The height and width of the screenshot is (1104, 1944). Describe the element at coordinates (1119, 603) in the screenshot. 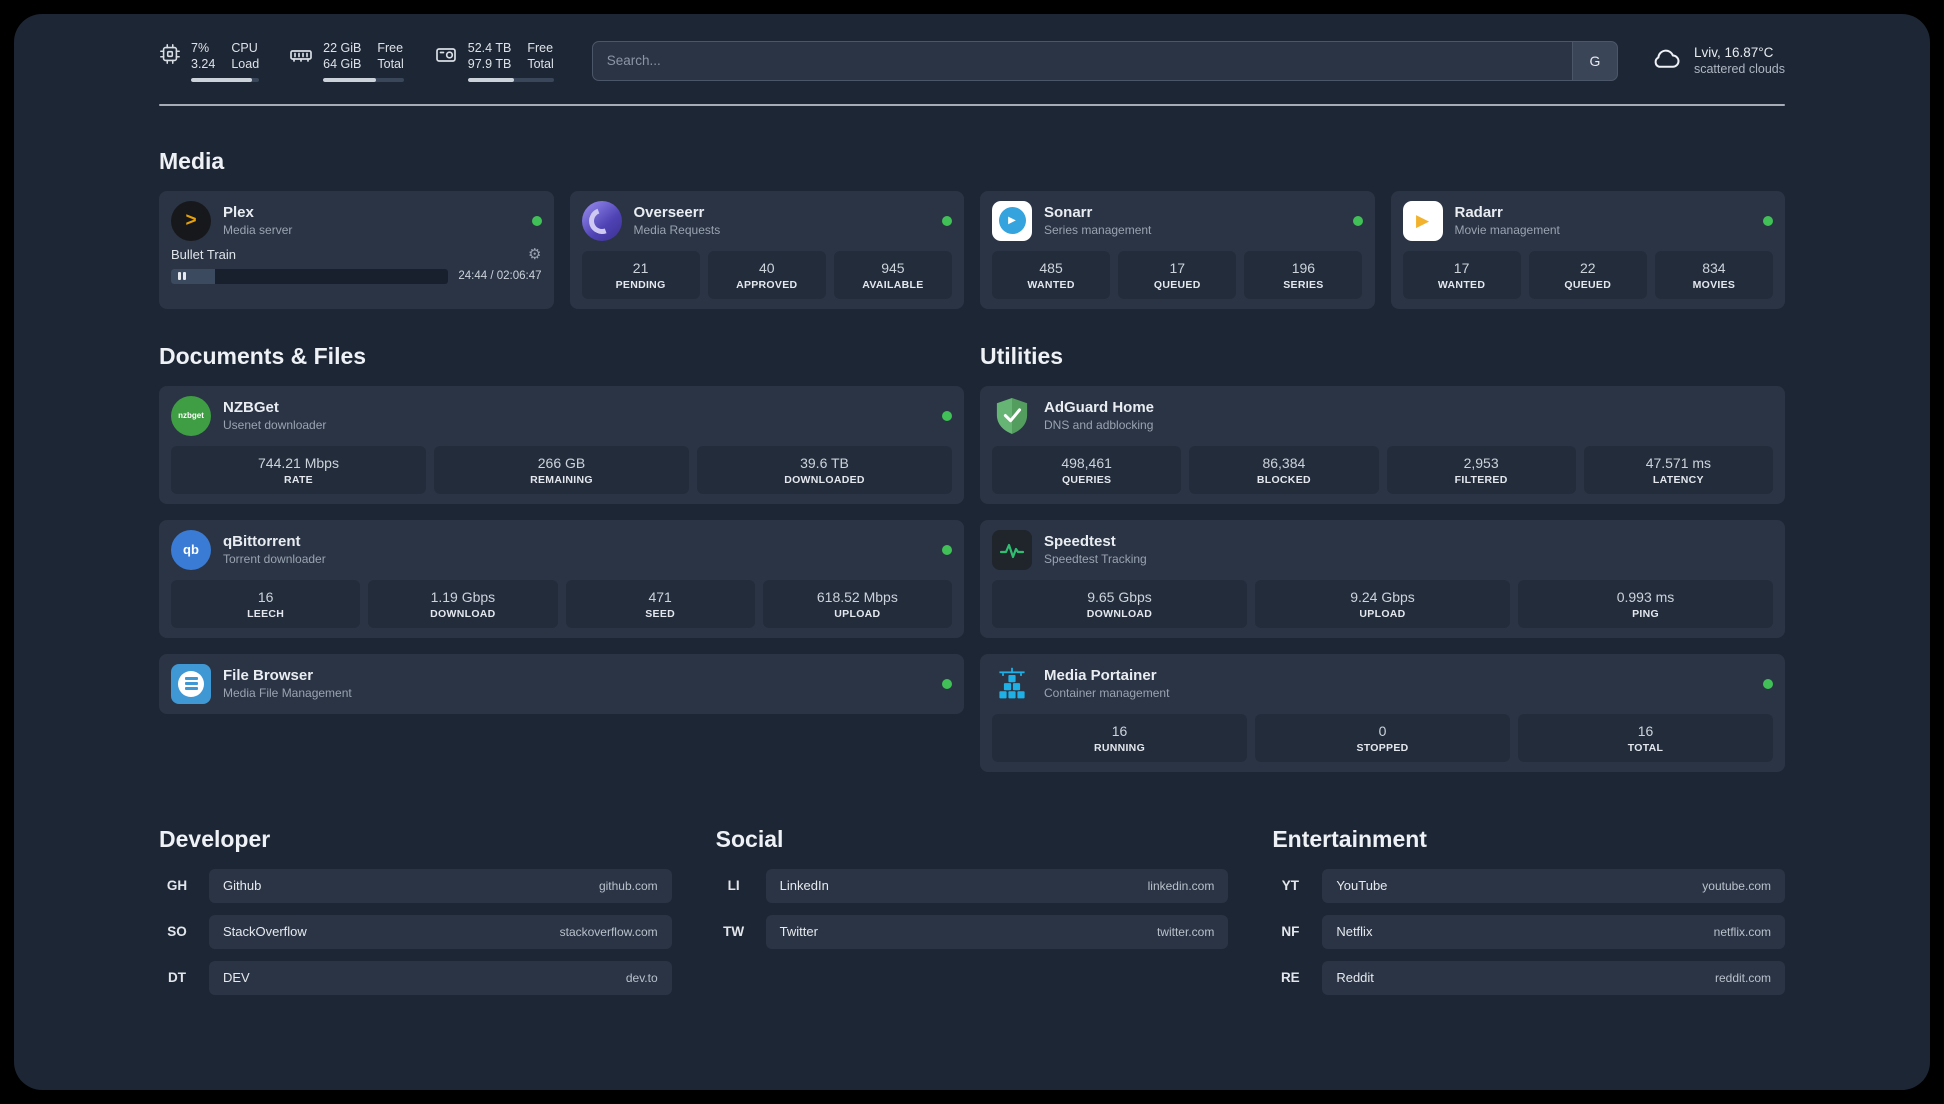

I see `stat-tile: 9.65 Gbps DOWNLOAD` at that location.